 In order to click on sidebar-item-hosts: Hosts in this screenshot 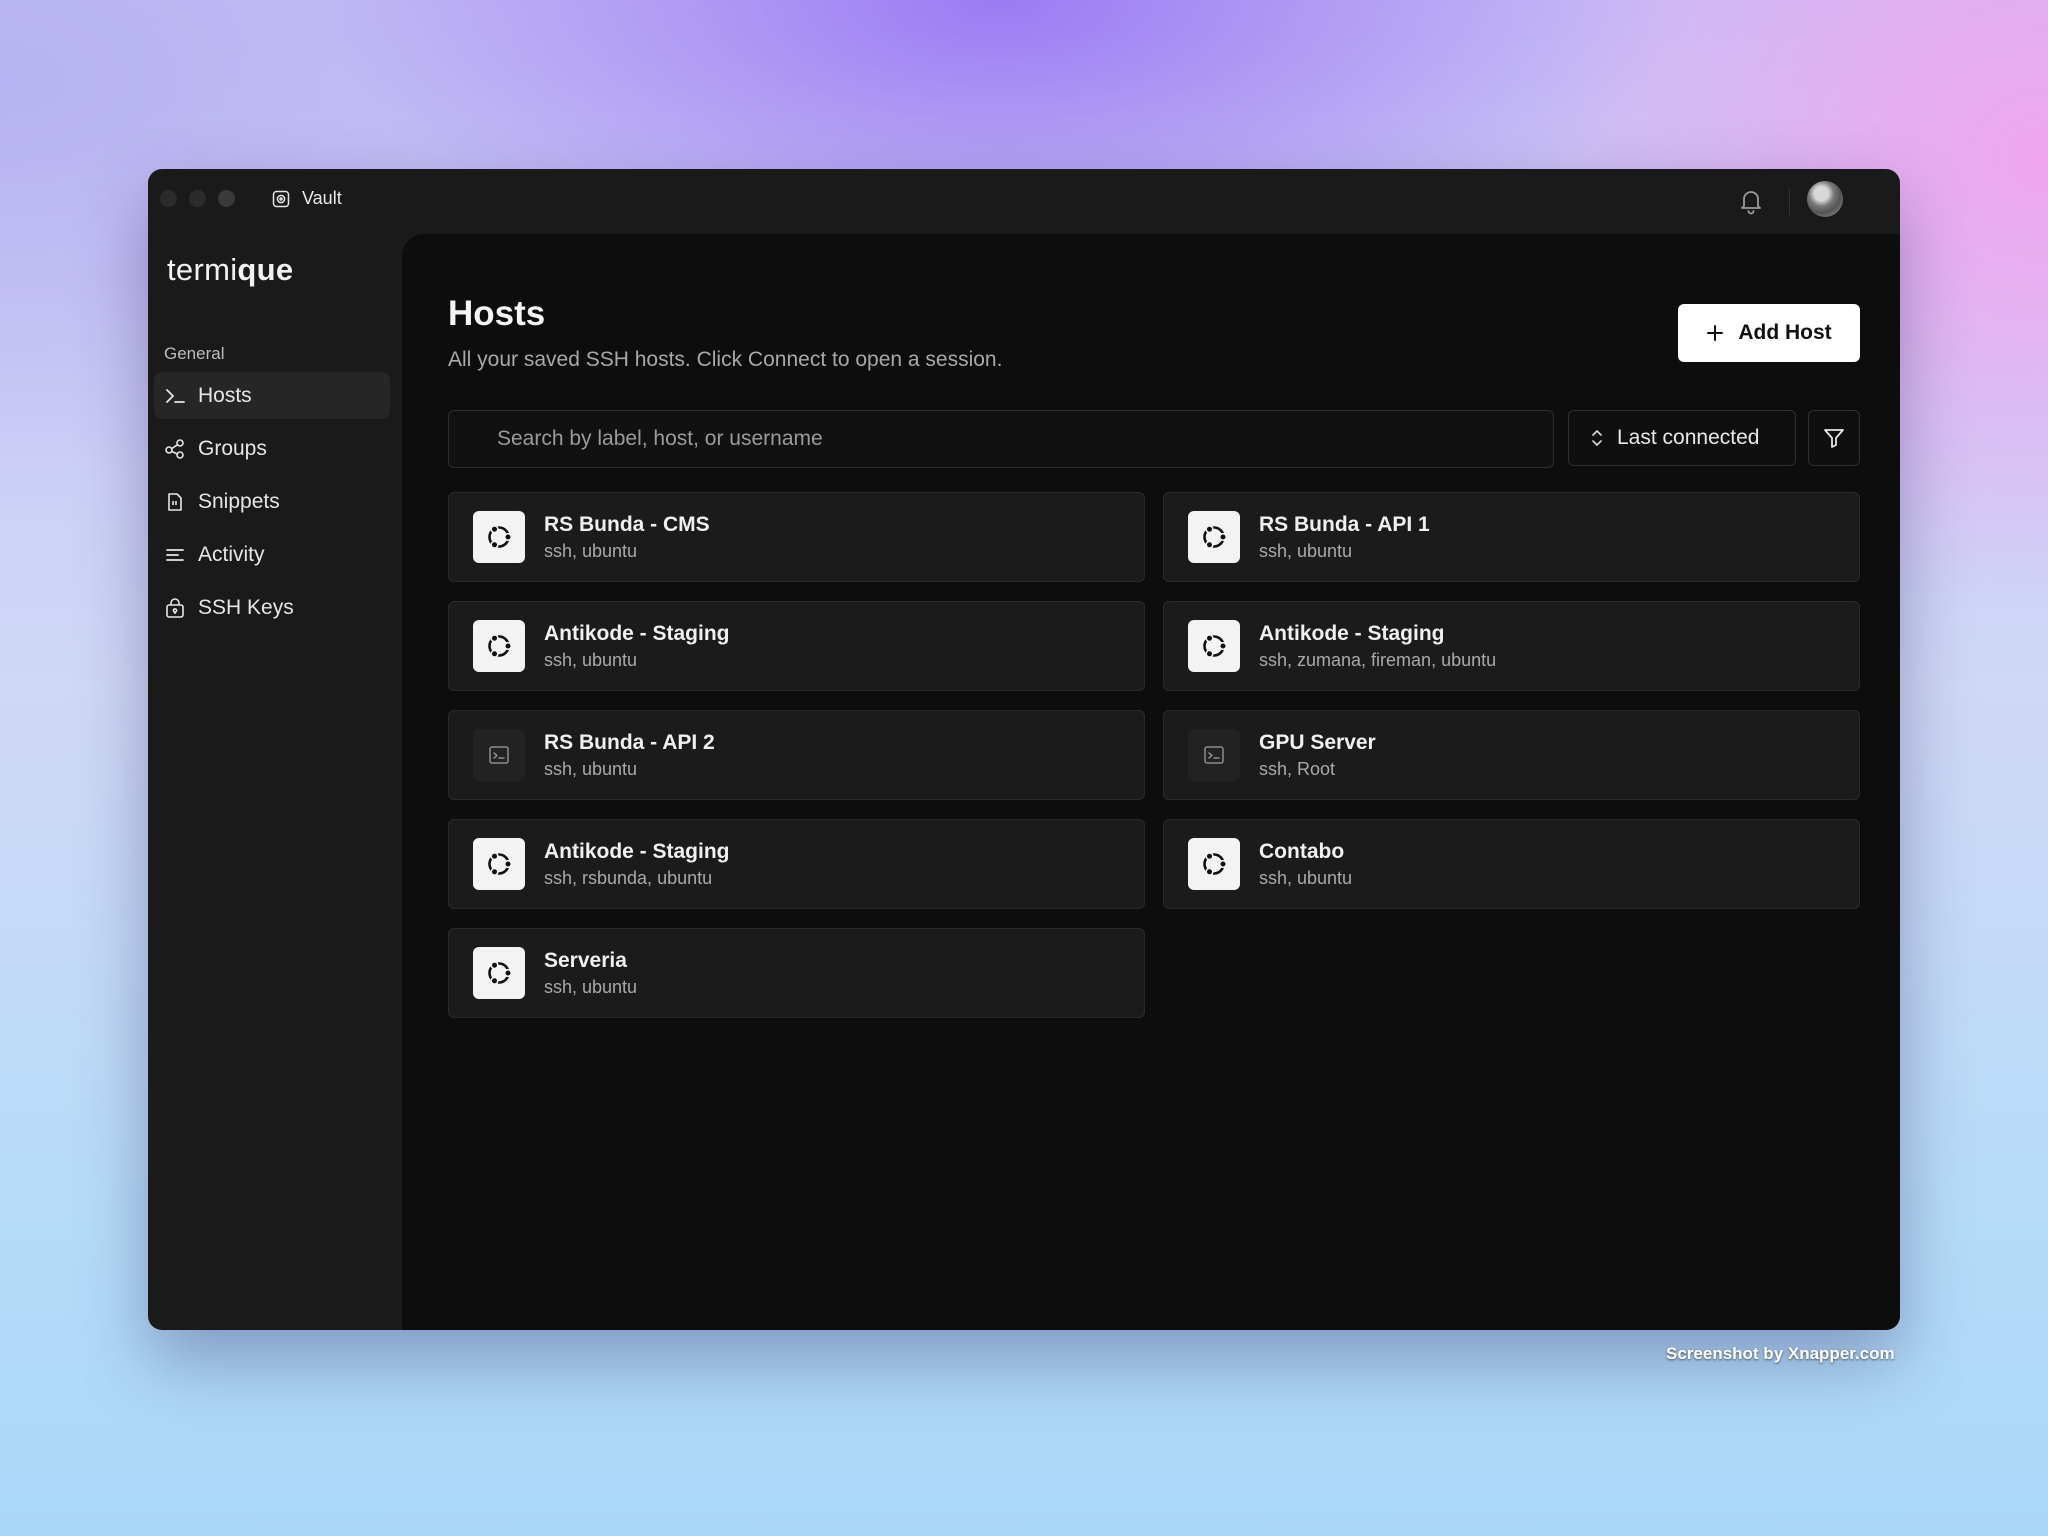, I will do `click(272, 395)`.